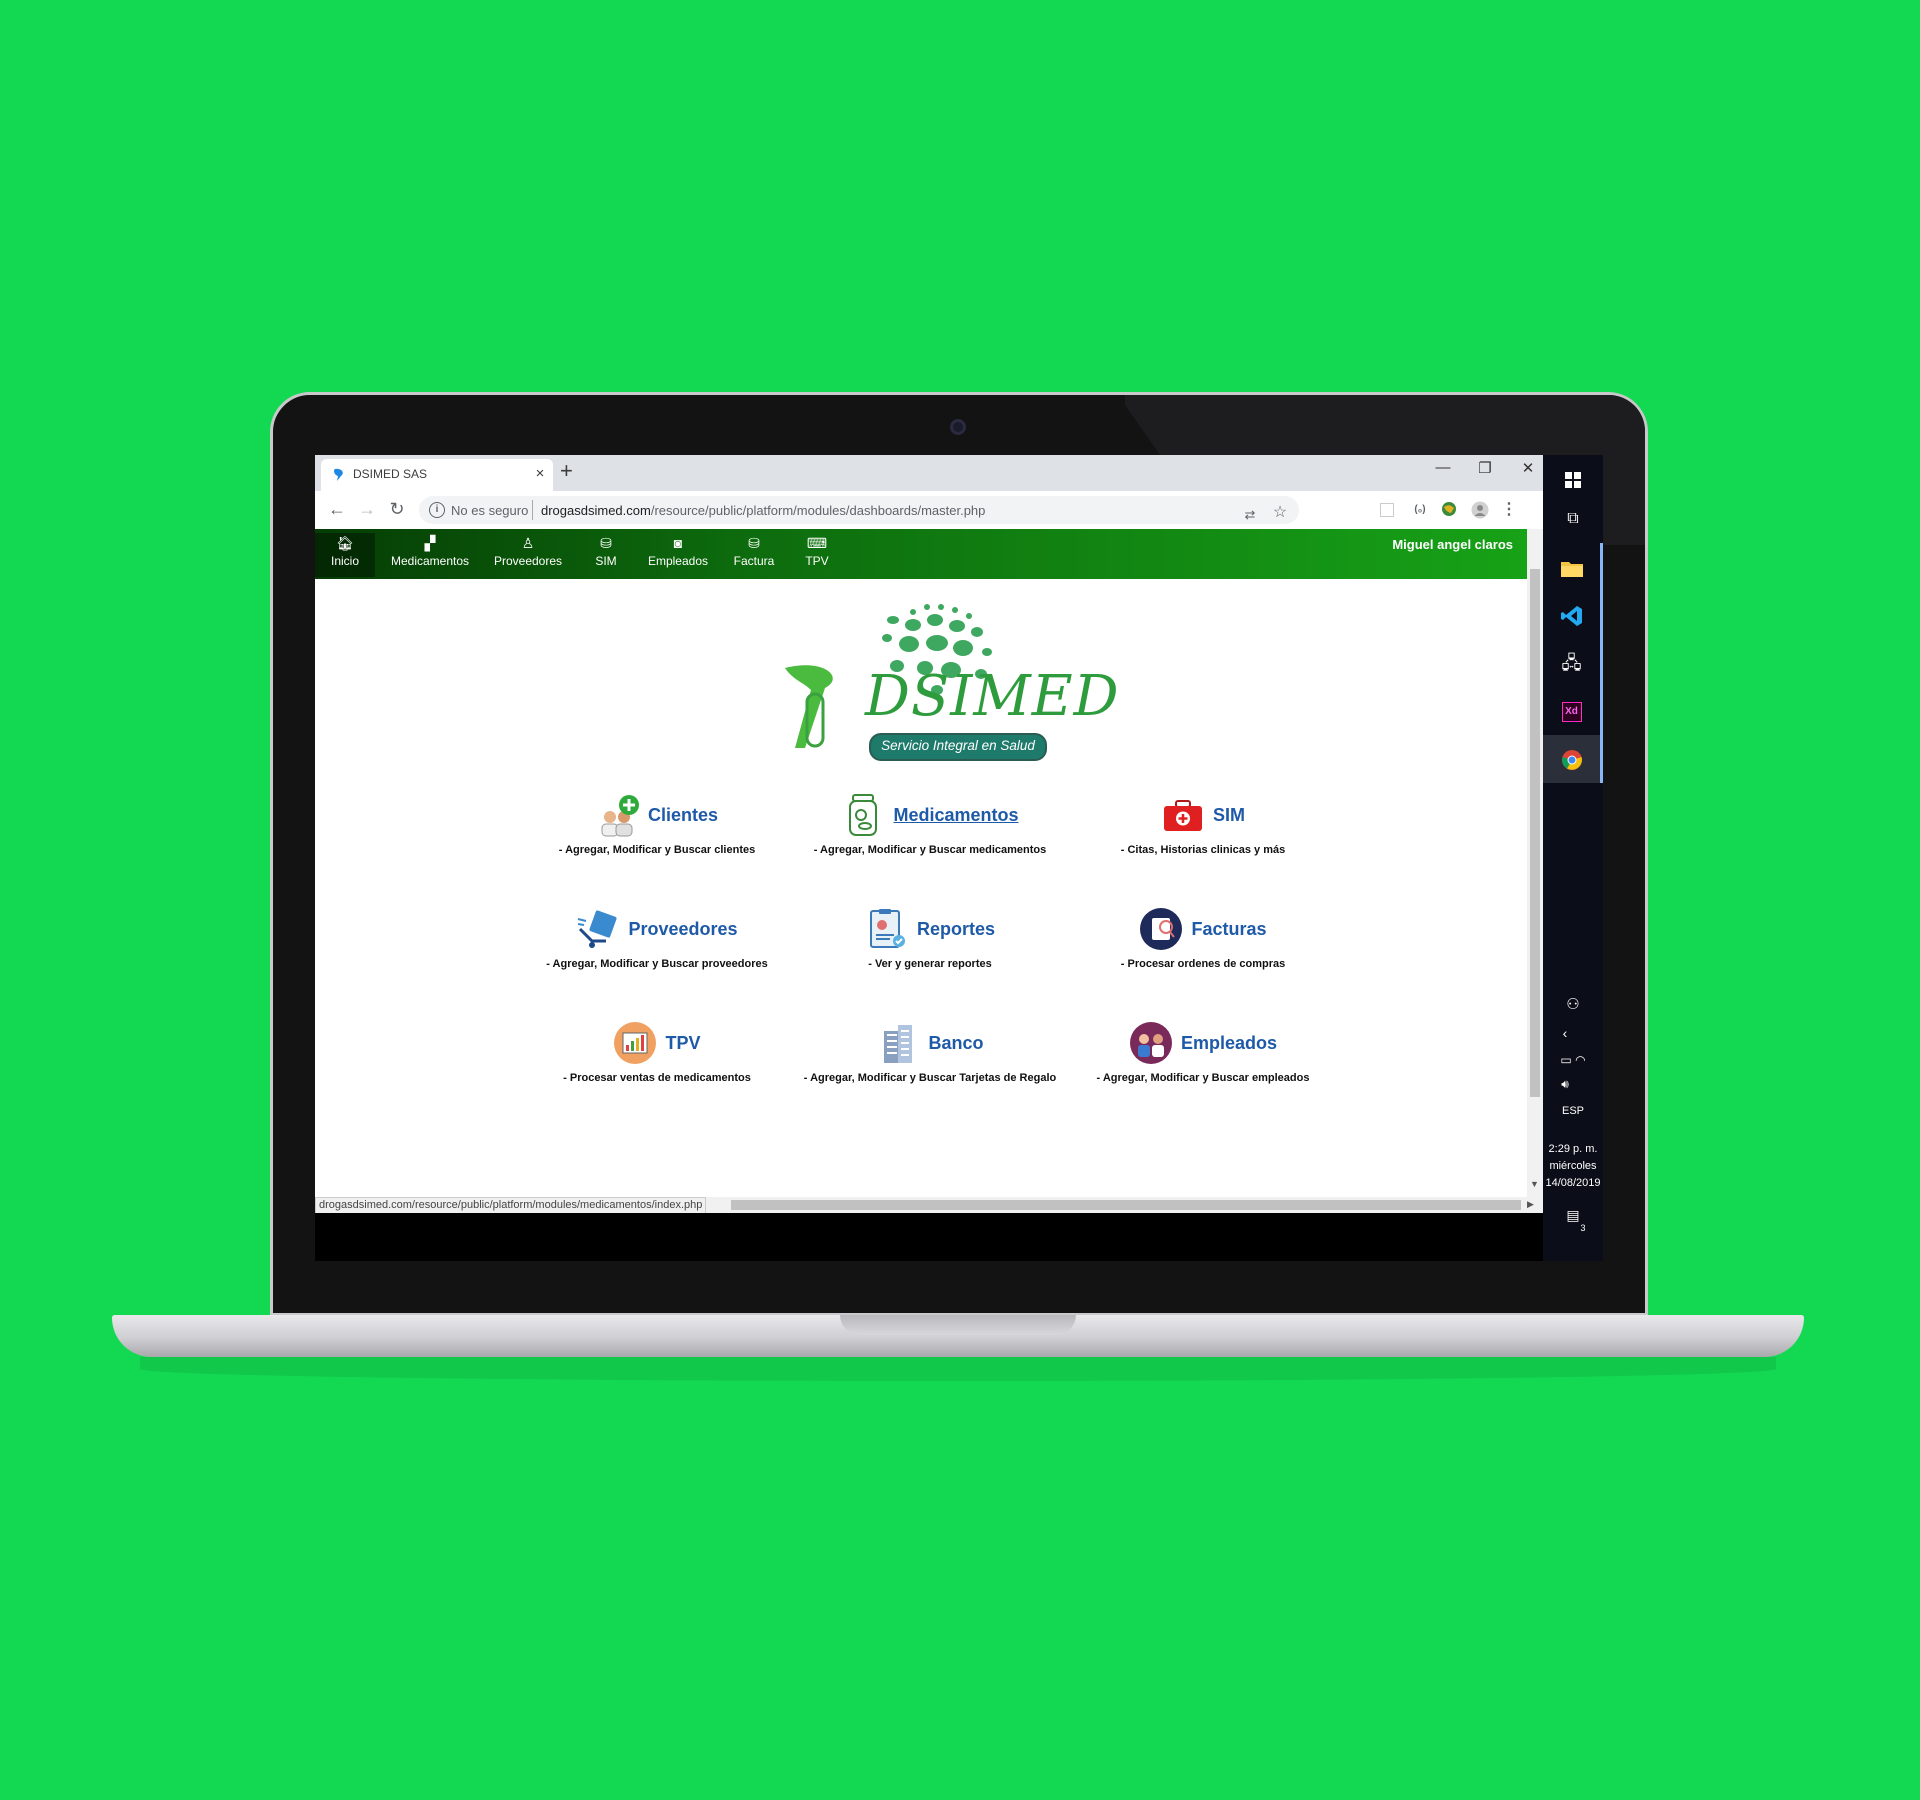  I want to click on module-description: - Agregar, Modificar y Buscar empleados, so click(1203, 1078).